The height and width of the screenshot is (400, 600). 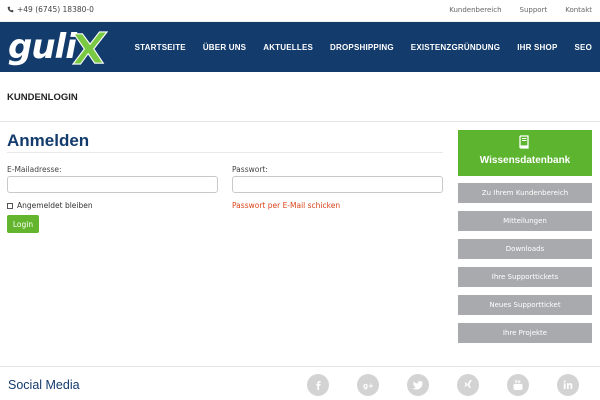 I want to click on login-heading: Anmelden, so click(x=48, y=140).